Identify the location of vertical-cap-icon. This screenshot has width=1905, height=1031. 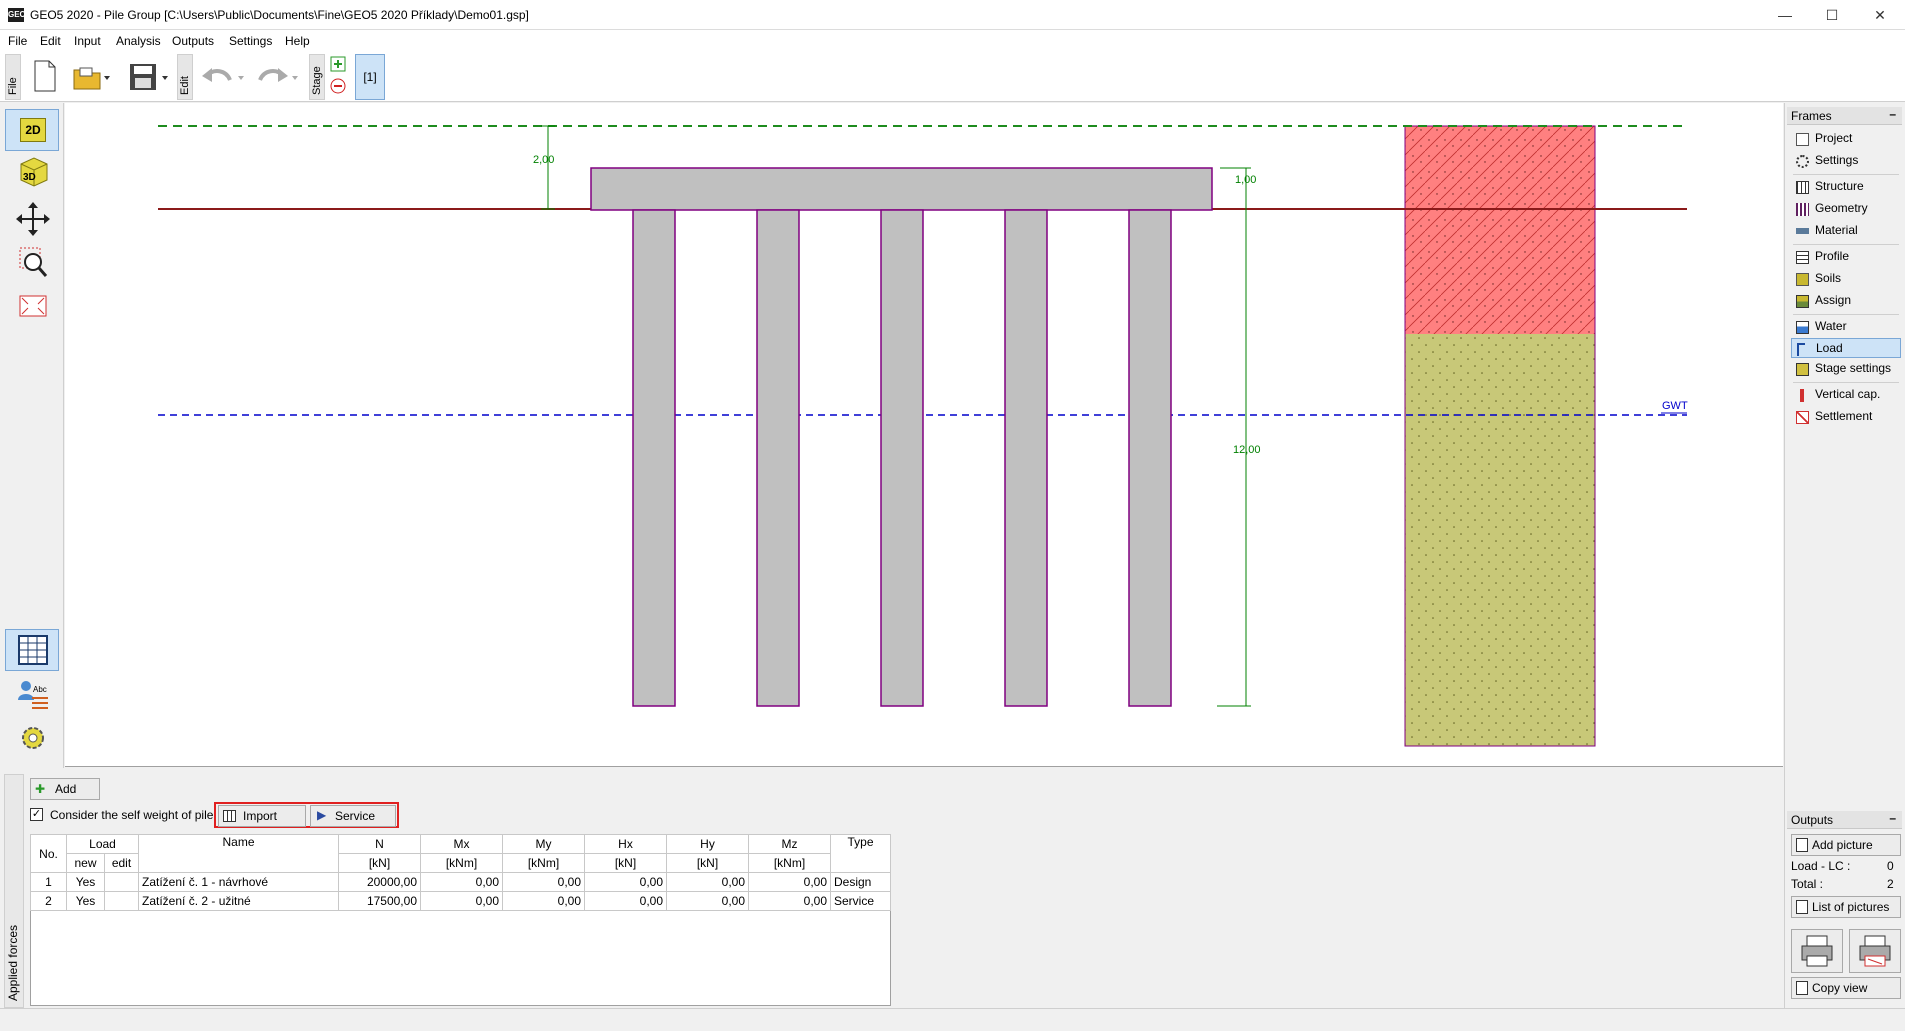
(1802, 395).